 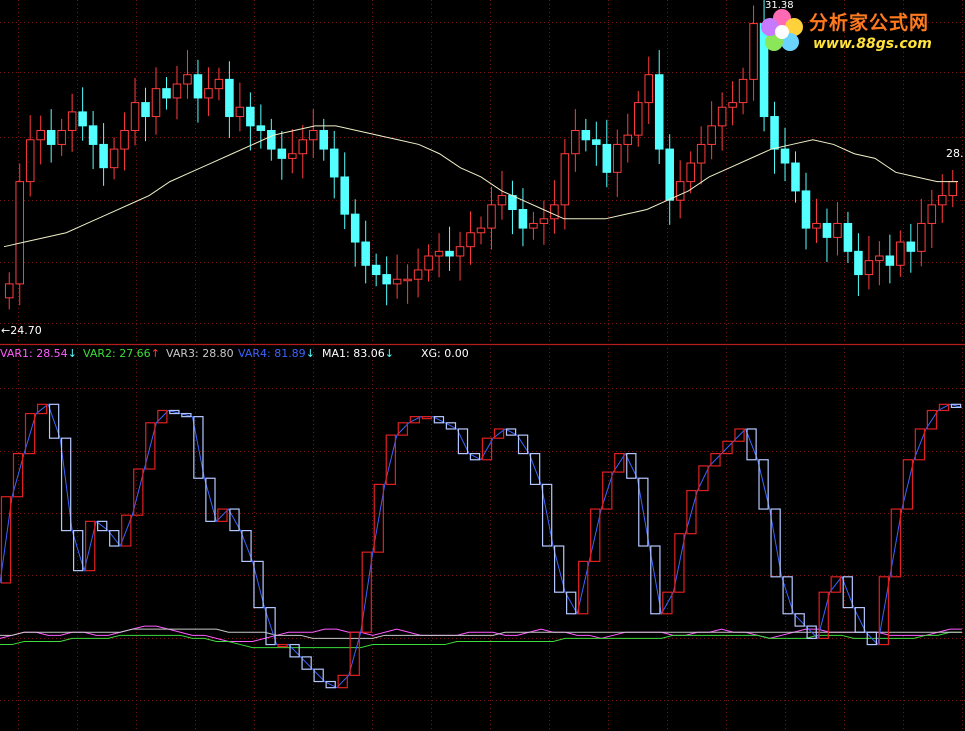 I want to click on legend-xg-label: XG: 0.00, so click(x=445, y=353).